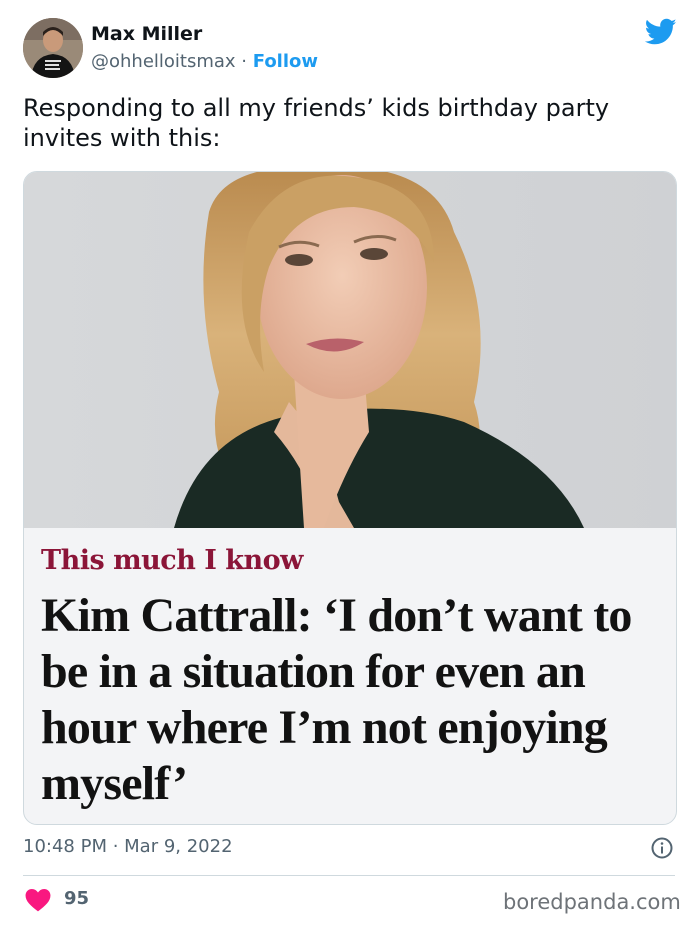 The width and height of the screenshot is (700, 927). I want to click on author-handle-row: @ohhelloitsmax · Follow, so click(204, 61).